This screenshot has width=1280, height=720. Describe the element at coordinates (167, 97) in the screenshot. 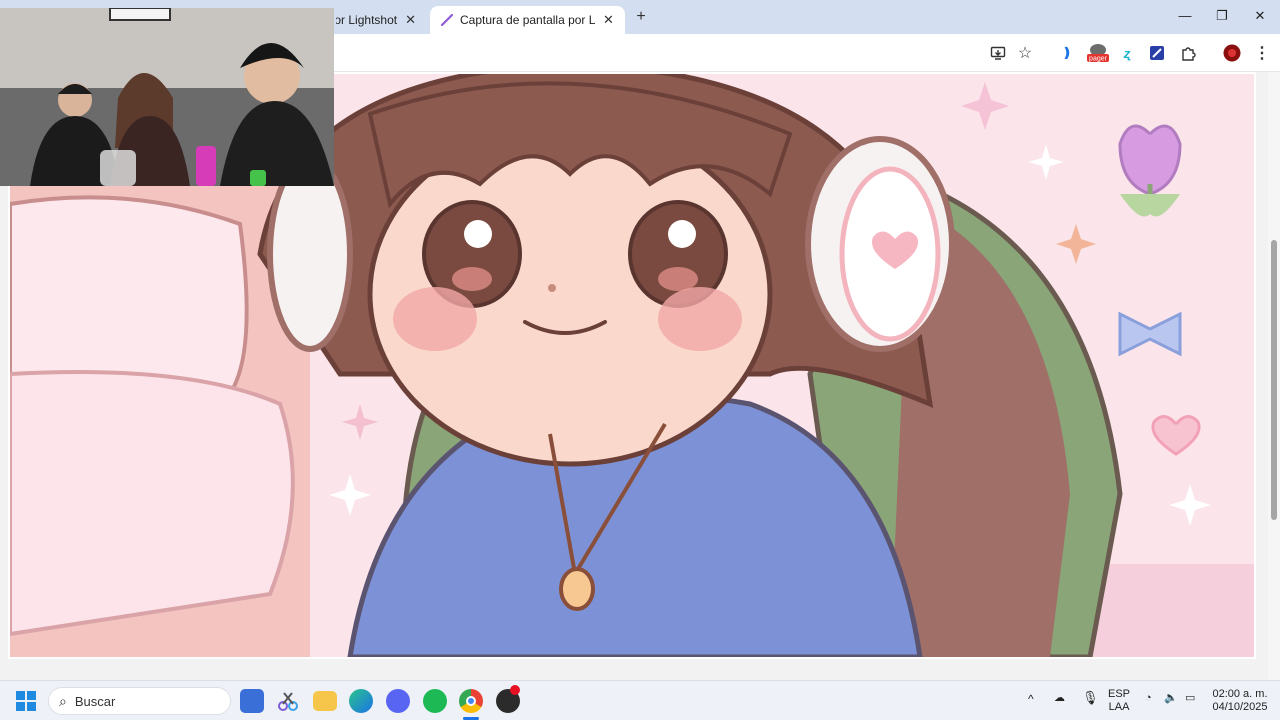

I see `webcam-overlay` at that location.